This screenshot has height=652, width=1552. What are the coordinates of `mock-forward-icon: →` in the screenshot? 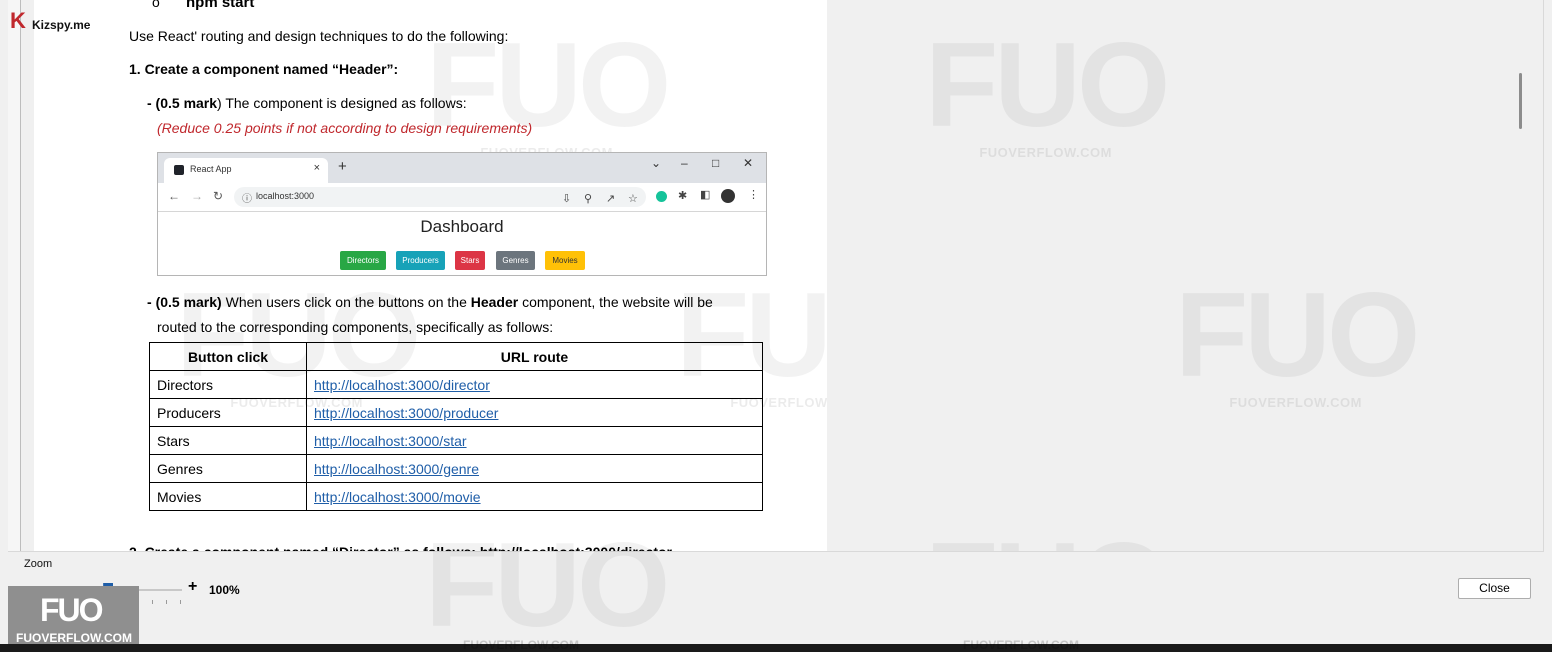 It's located at (197, 196).